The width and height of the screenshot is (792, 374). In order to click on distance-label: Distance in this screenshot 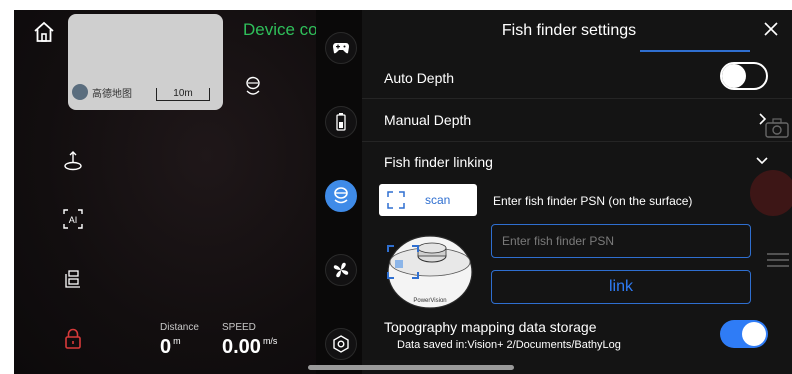, I will do `click(179, 327)`.